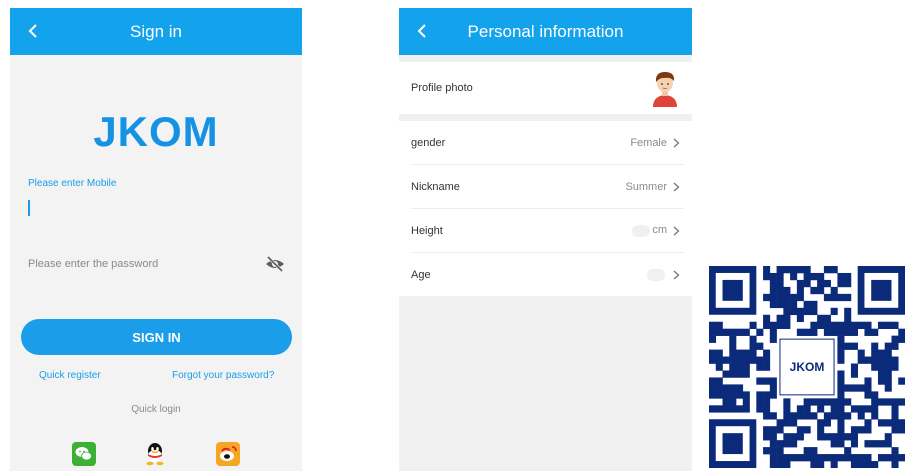 This screenshot has height=473, width=905. I want to click on password-input: Please enter the password, so click(93, 264).